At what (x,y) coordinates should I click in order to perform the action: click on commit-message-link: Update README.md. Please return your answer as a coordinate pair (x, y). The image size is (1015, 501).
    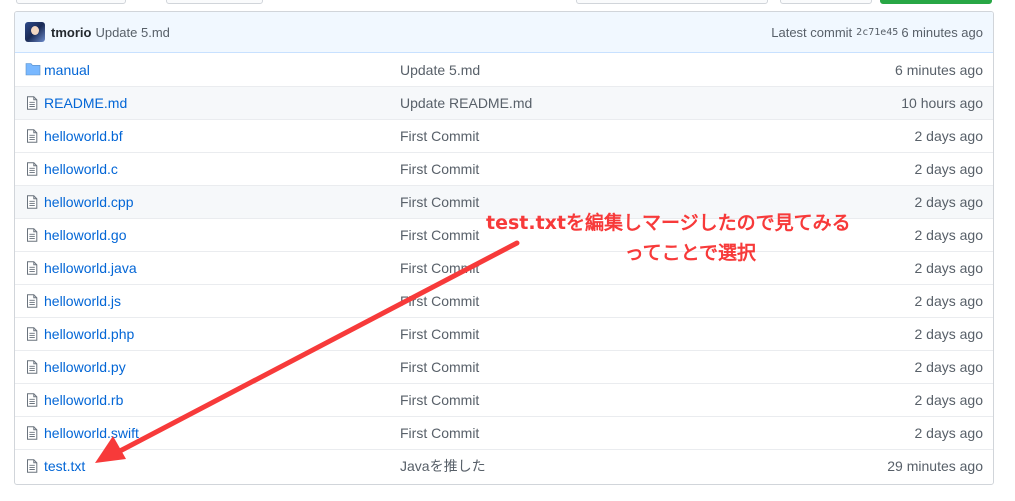
    Looking at the image, I should click on (466, 103).